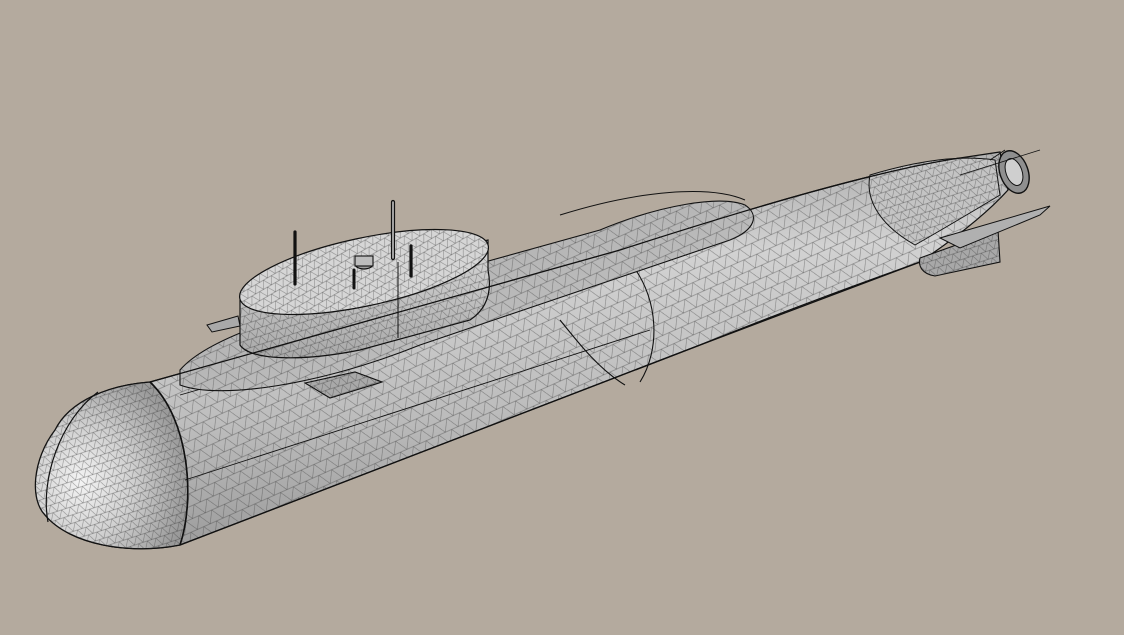 The height and width of the screenshot is (635, 1124). What do you see at coordinates (111, 465) in the screenshot?
I see `bow` at bounding box center [111, 465].